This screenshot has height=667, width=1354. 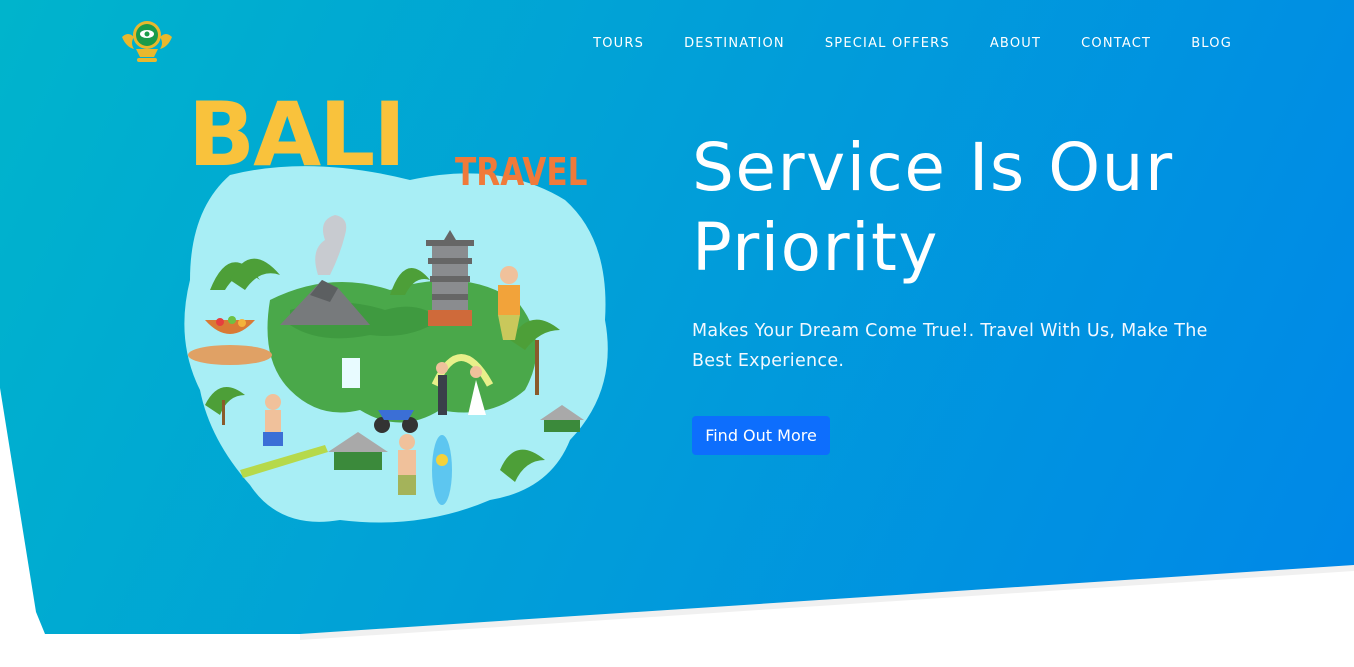 I want to click on nav-item-contact: CONTACT, so click(x=1116, y=41).